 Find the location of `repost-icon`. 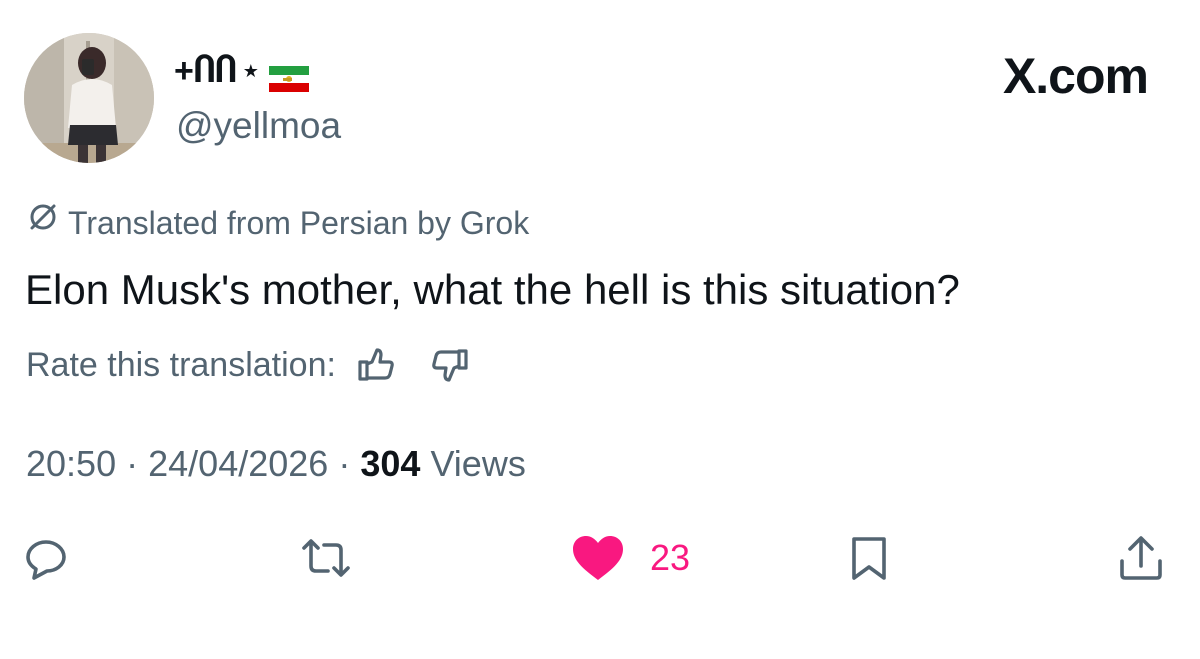

repost-icon is located at coordinates (326, 558).